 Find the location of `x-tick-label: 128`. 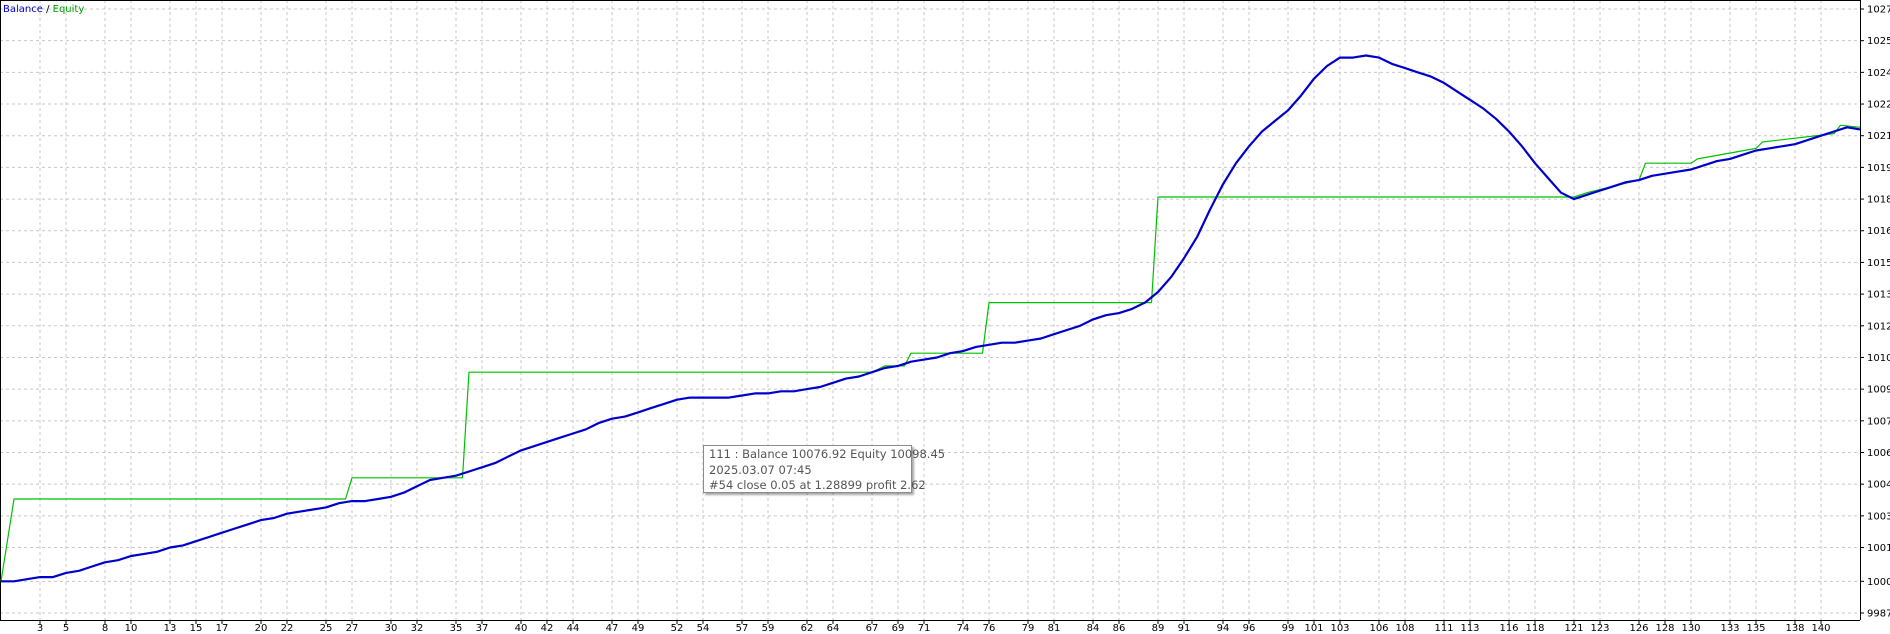

x-tick-label: 128 is located at coordinates (1664, 628).